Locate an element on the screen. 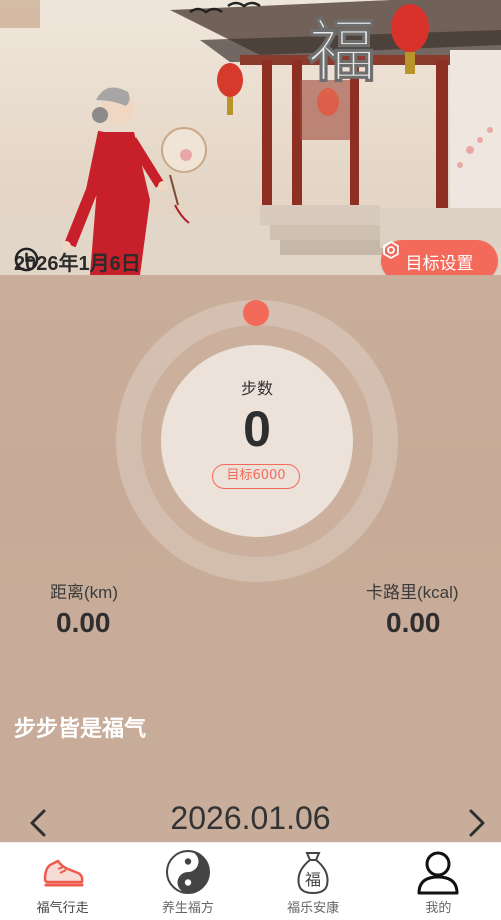  fortune-bag-icon: 福 is located at coordinates (313, 873).